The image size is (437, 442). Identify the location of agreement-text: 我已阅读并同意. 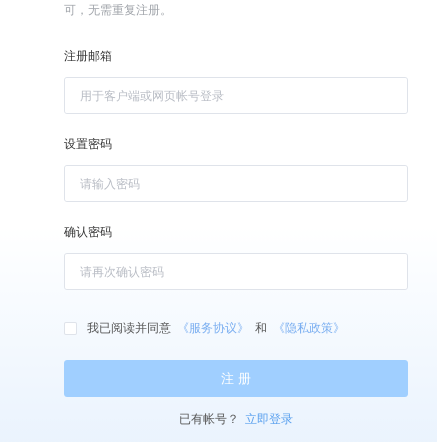
(129, 328).